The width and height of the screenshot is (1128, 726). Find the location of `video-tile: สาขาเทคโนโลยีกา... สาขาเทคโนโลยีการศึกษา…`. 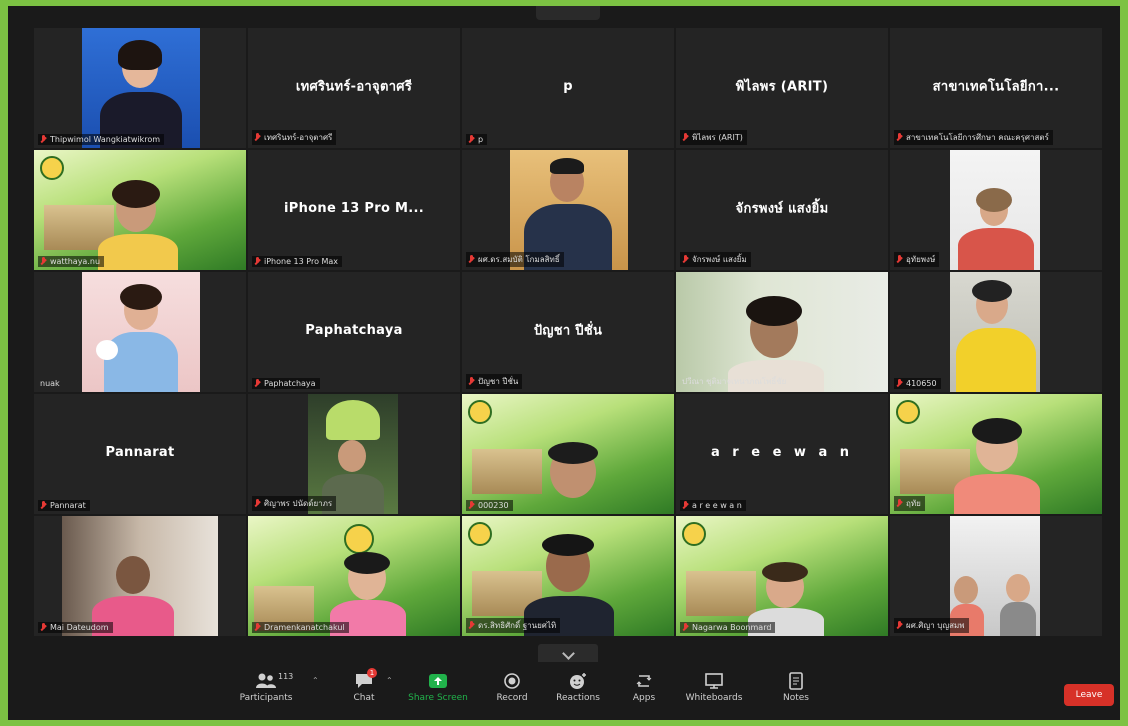

video-tile: สาขาเทคโนโลยีกา... สาขาเทคโนโลยีการศึกษา… is located at coordinates (996, 88).